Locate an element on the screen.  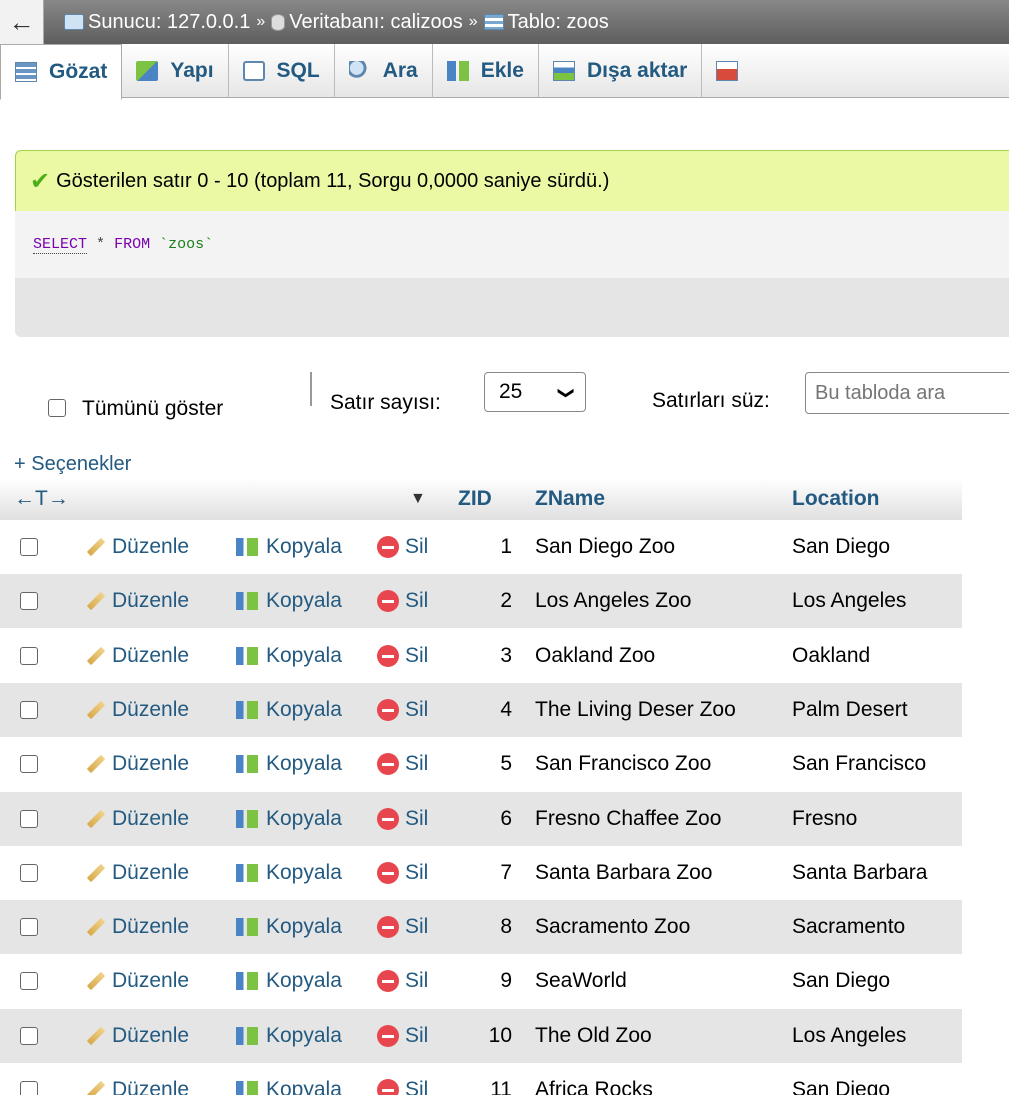
cell-zname: Fresno Chaffee Zoo is located at coordinates (628, 819).